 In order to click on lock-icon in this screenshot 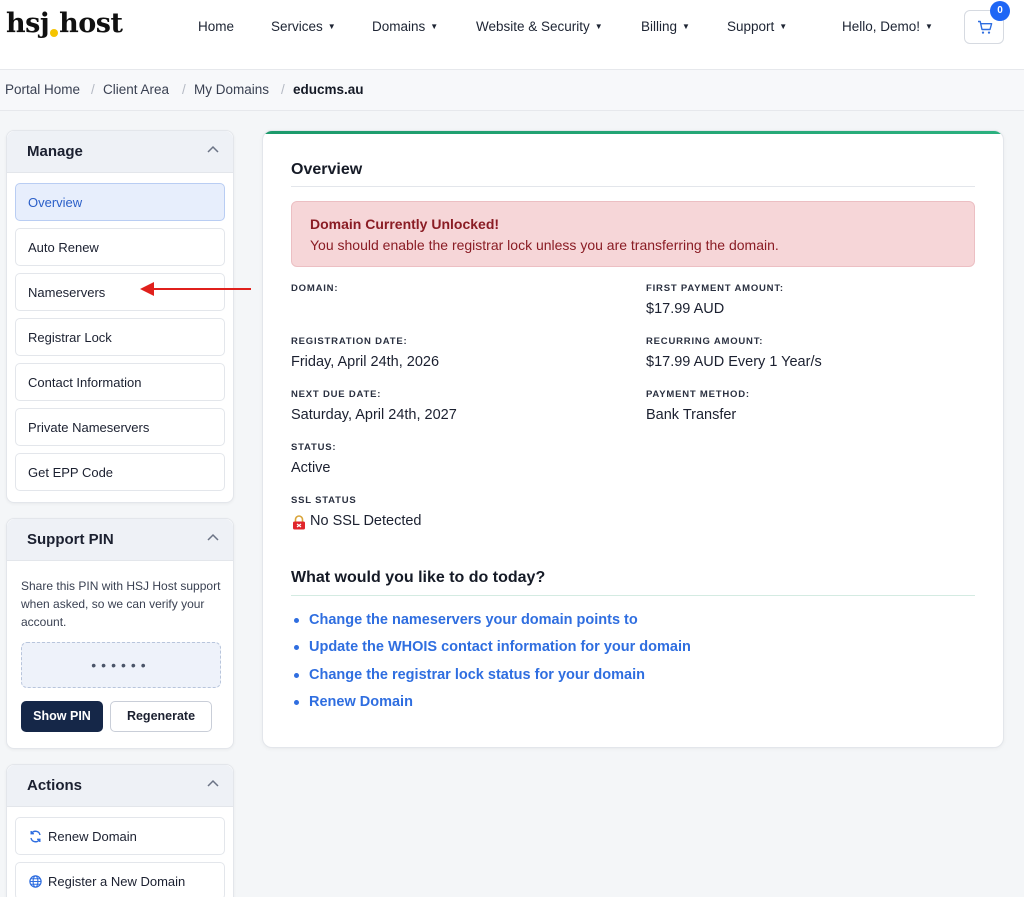, I will do `click(299, 522)`.